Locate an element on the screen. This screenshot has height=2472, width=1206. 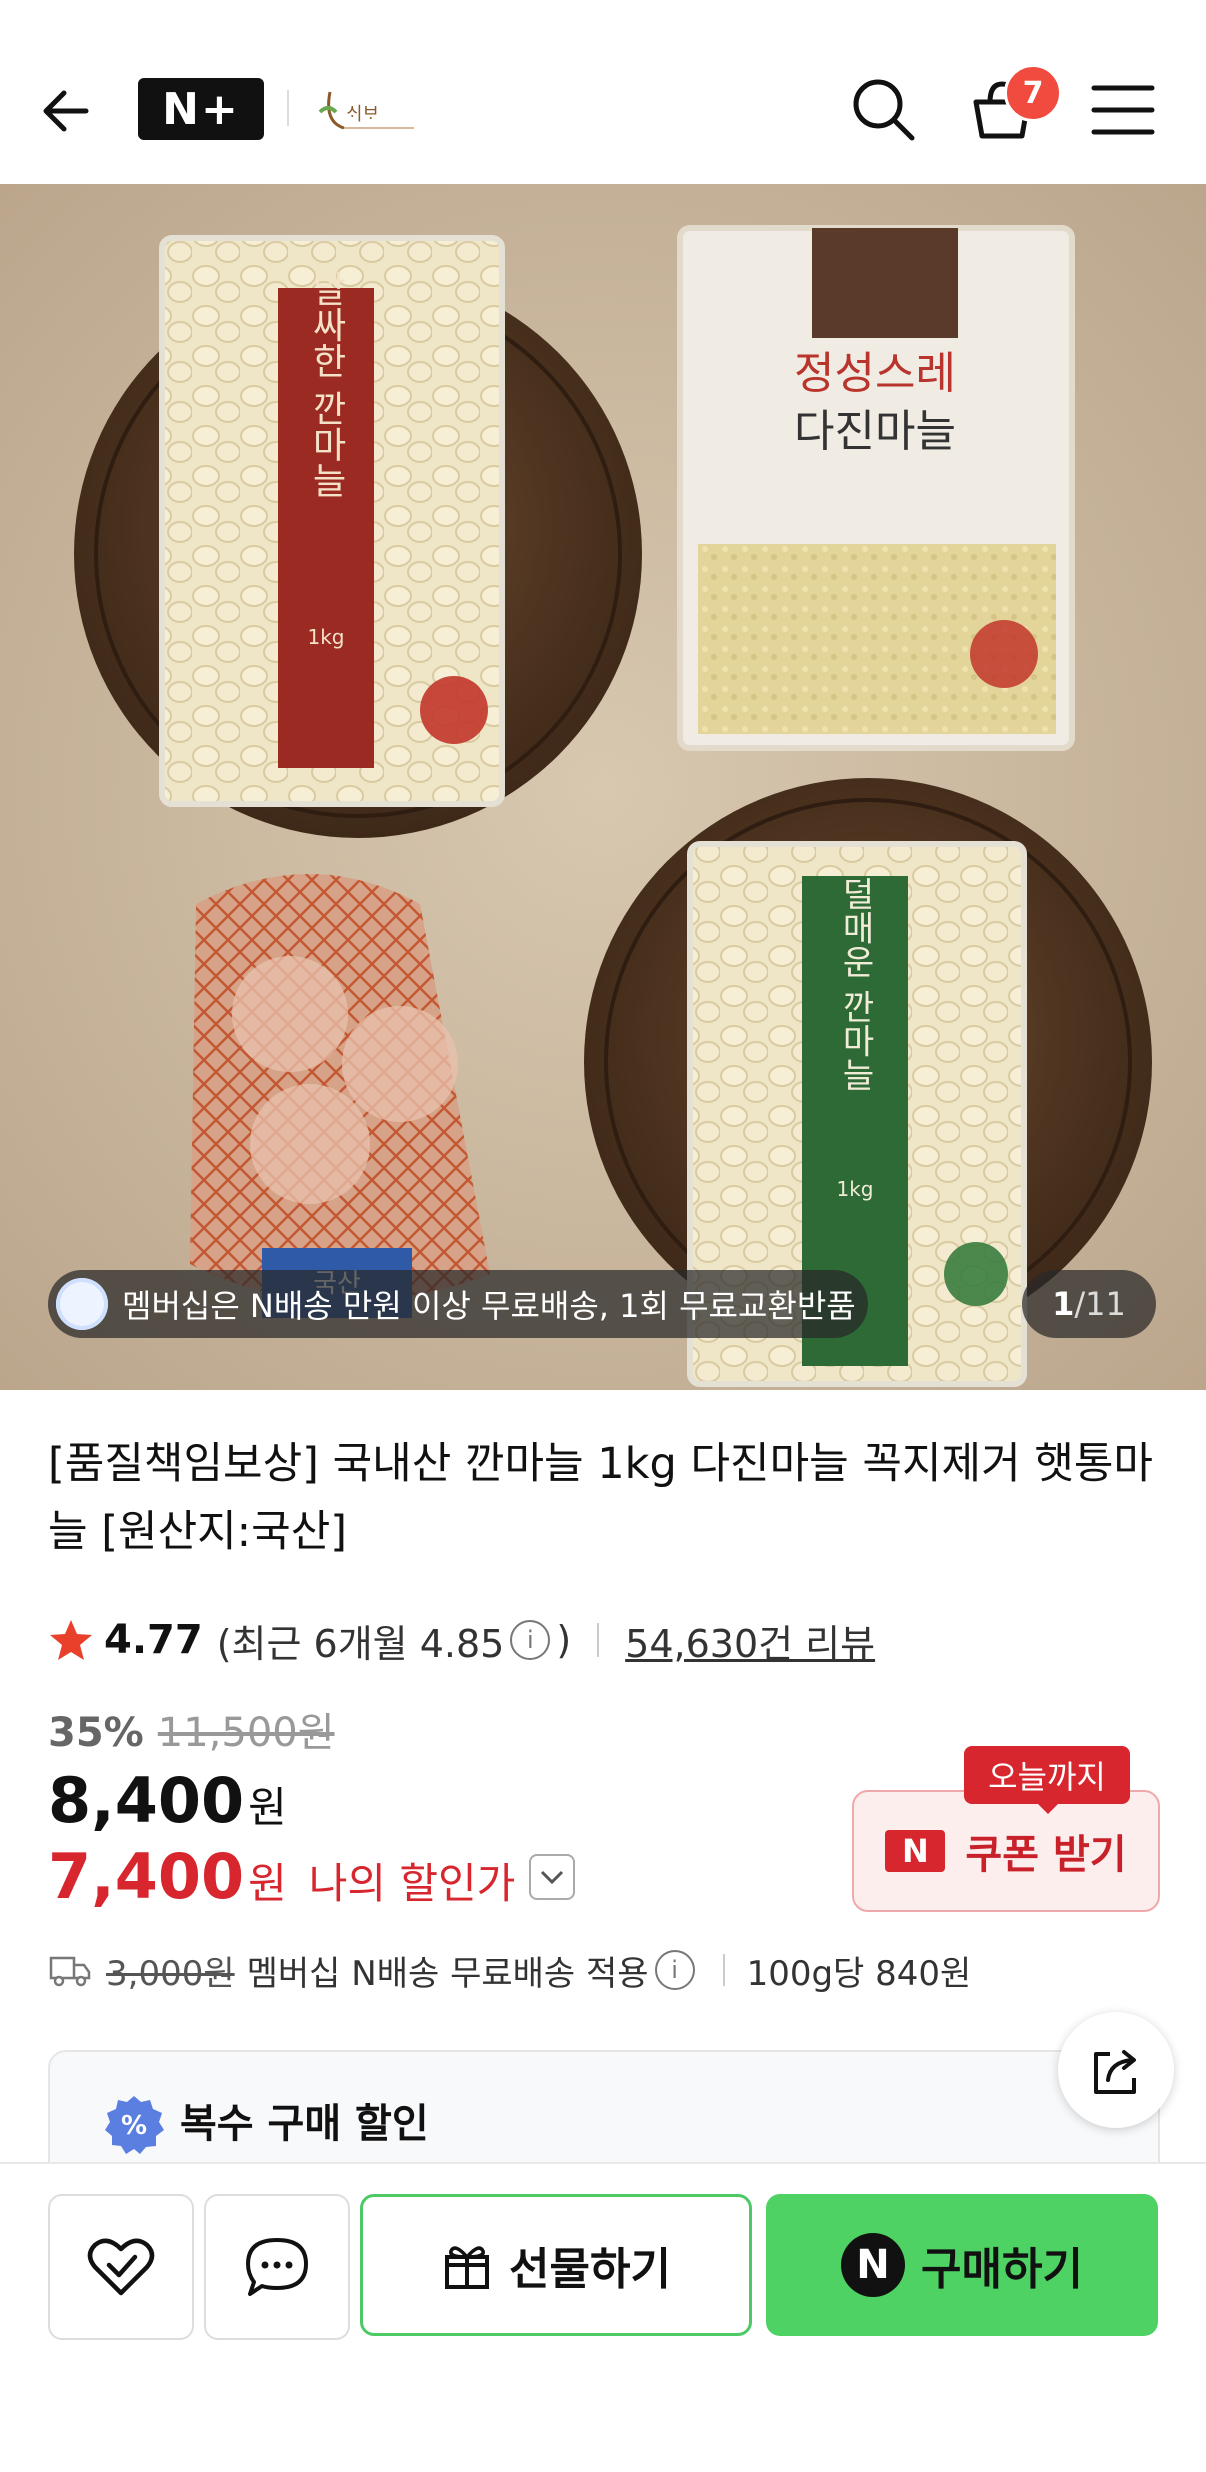
naver-pay-n-icon: N is located at coordinates (873, 2265).